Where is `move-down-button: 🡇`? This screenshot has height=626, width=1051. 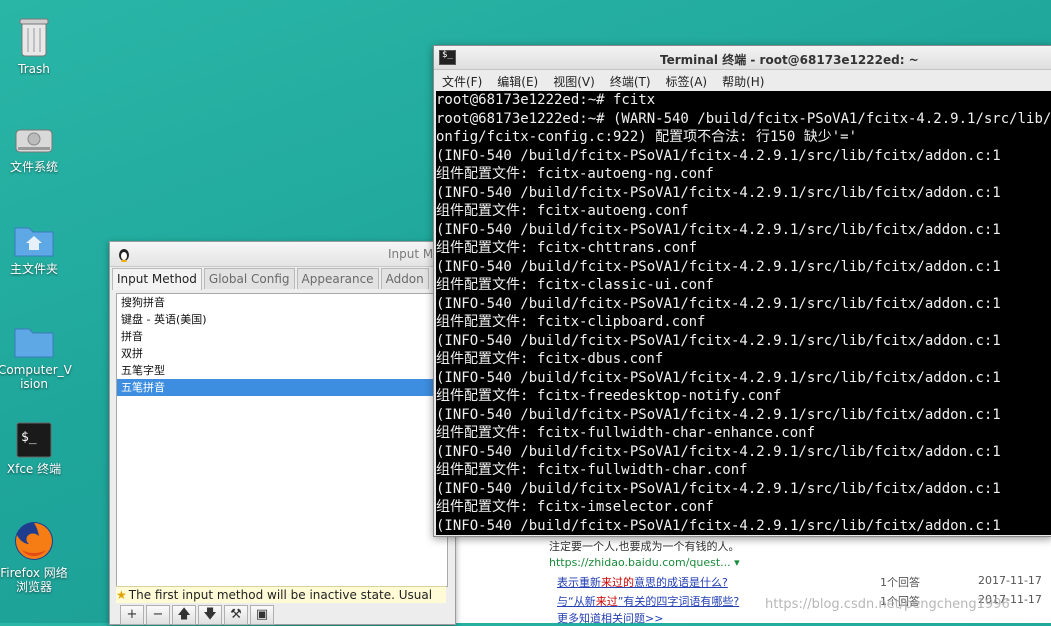
move-down-button: 🡇 is located at coordinates (210, 615).